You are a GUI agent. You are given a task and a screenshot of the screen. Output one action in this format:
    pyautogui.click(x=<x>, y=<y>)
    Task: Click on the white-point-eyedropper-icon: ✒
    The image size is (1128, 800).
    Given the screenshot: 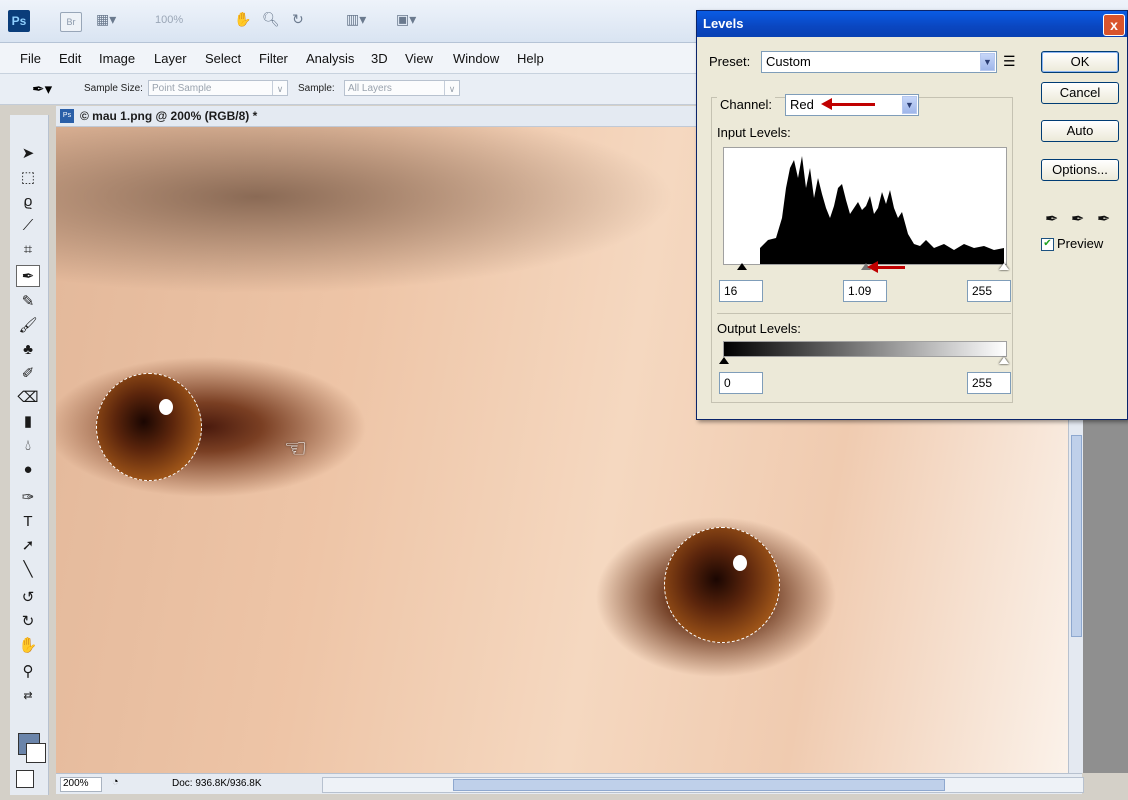 What is the action you would take?
    pyautogui.click(x=1103, y=219)
    